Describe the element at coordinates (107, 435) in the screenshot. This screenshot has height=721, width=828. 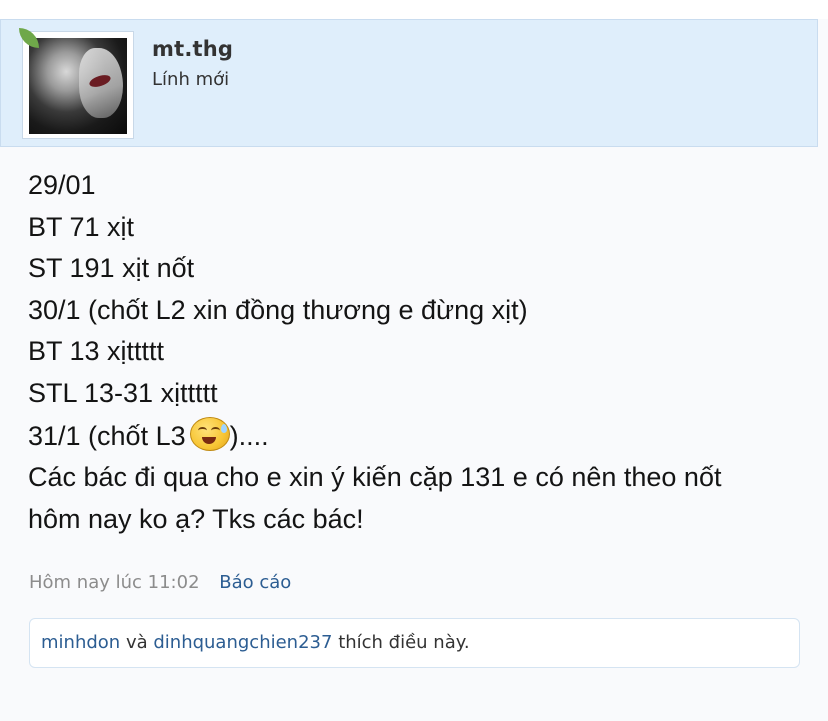
I see `message-text: 31/1 (chốt L3` at that location.